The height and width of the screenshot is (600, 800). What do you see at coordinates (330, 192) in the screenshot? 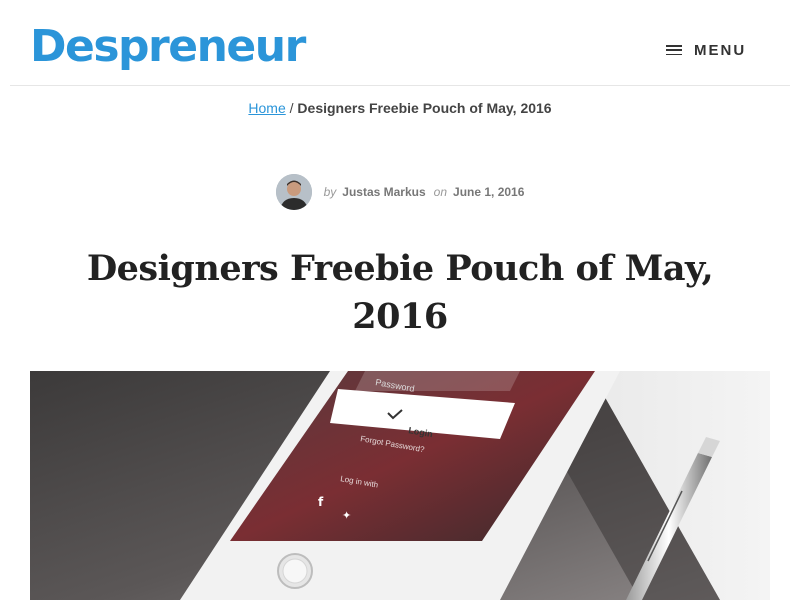
I see `byline-by: by` at bounding box center [330, 192].